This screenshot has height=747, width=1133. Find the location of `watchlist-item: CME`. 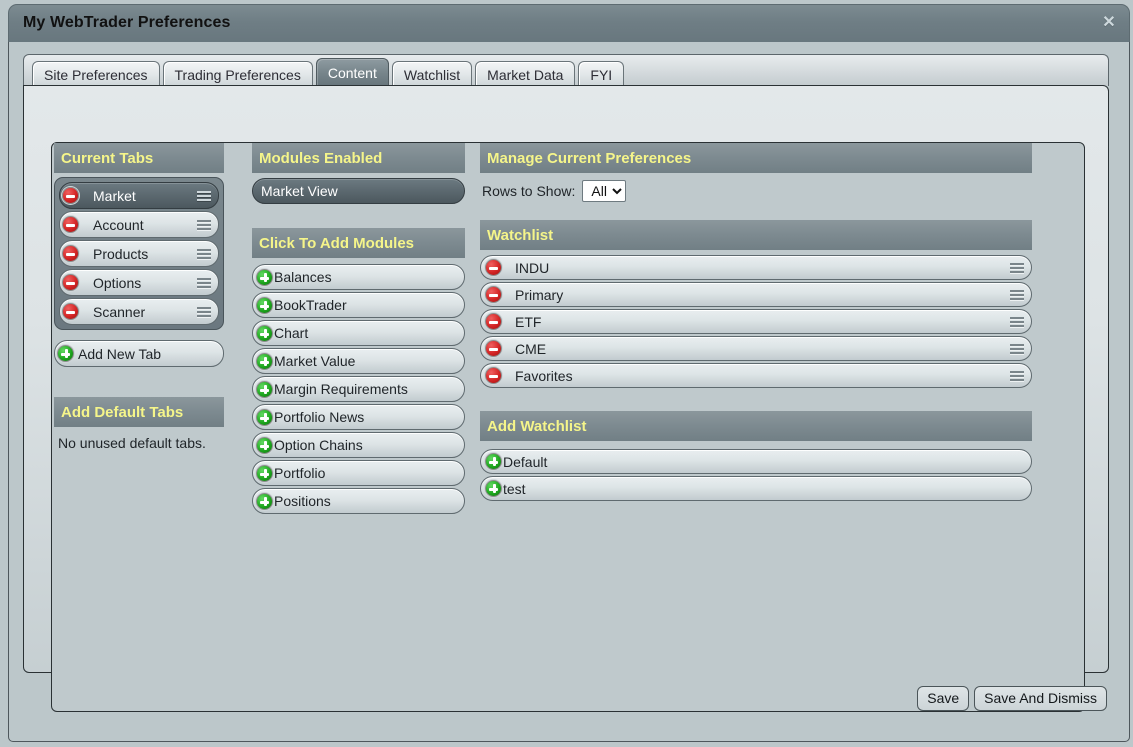

watchlist-item: CME is located at coordinates (756, 348).